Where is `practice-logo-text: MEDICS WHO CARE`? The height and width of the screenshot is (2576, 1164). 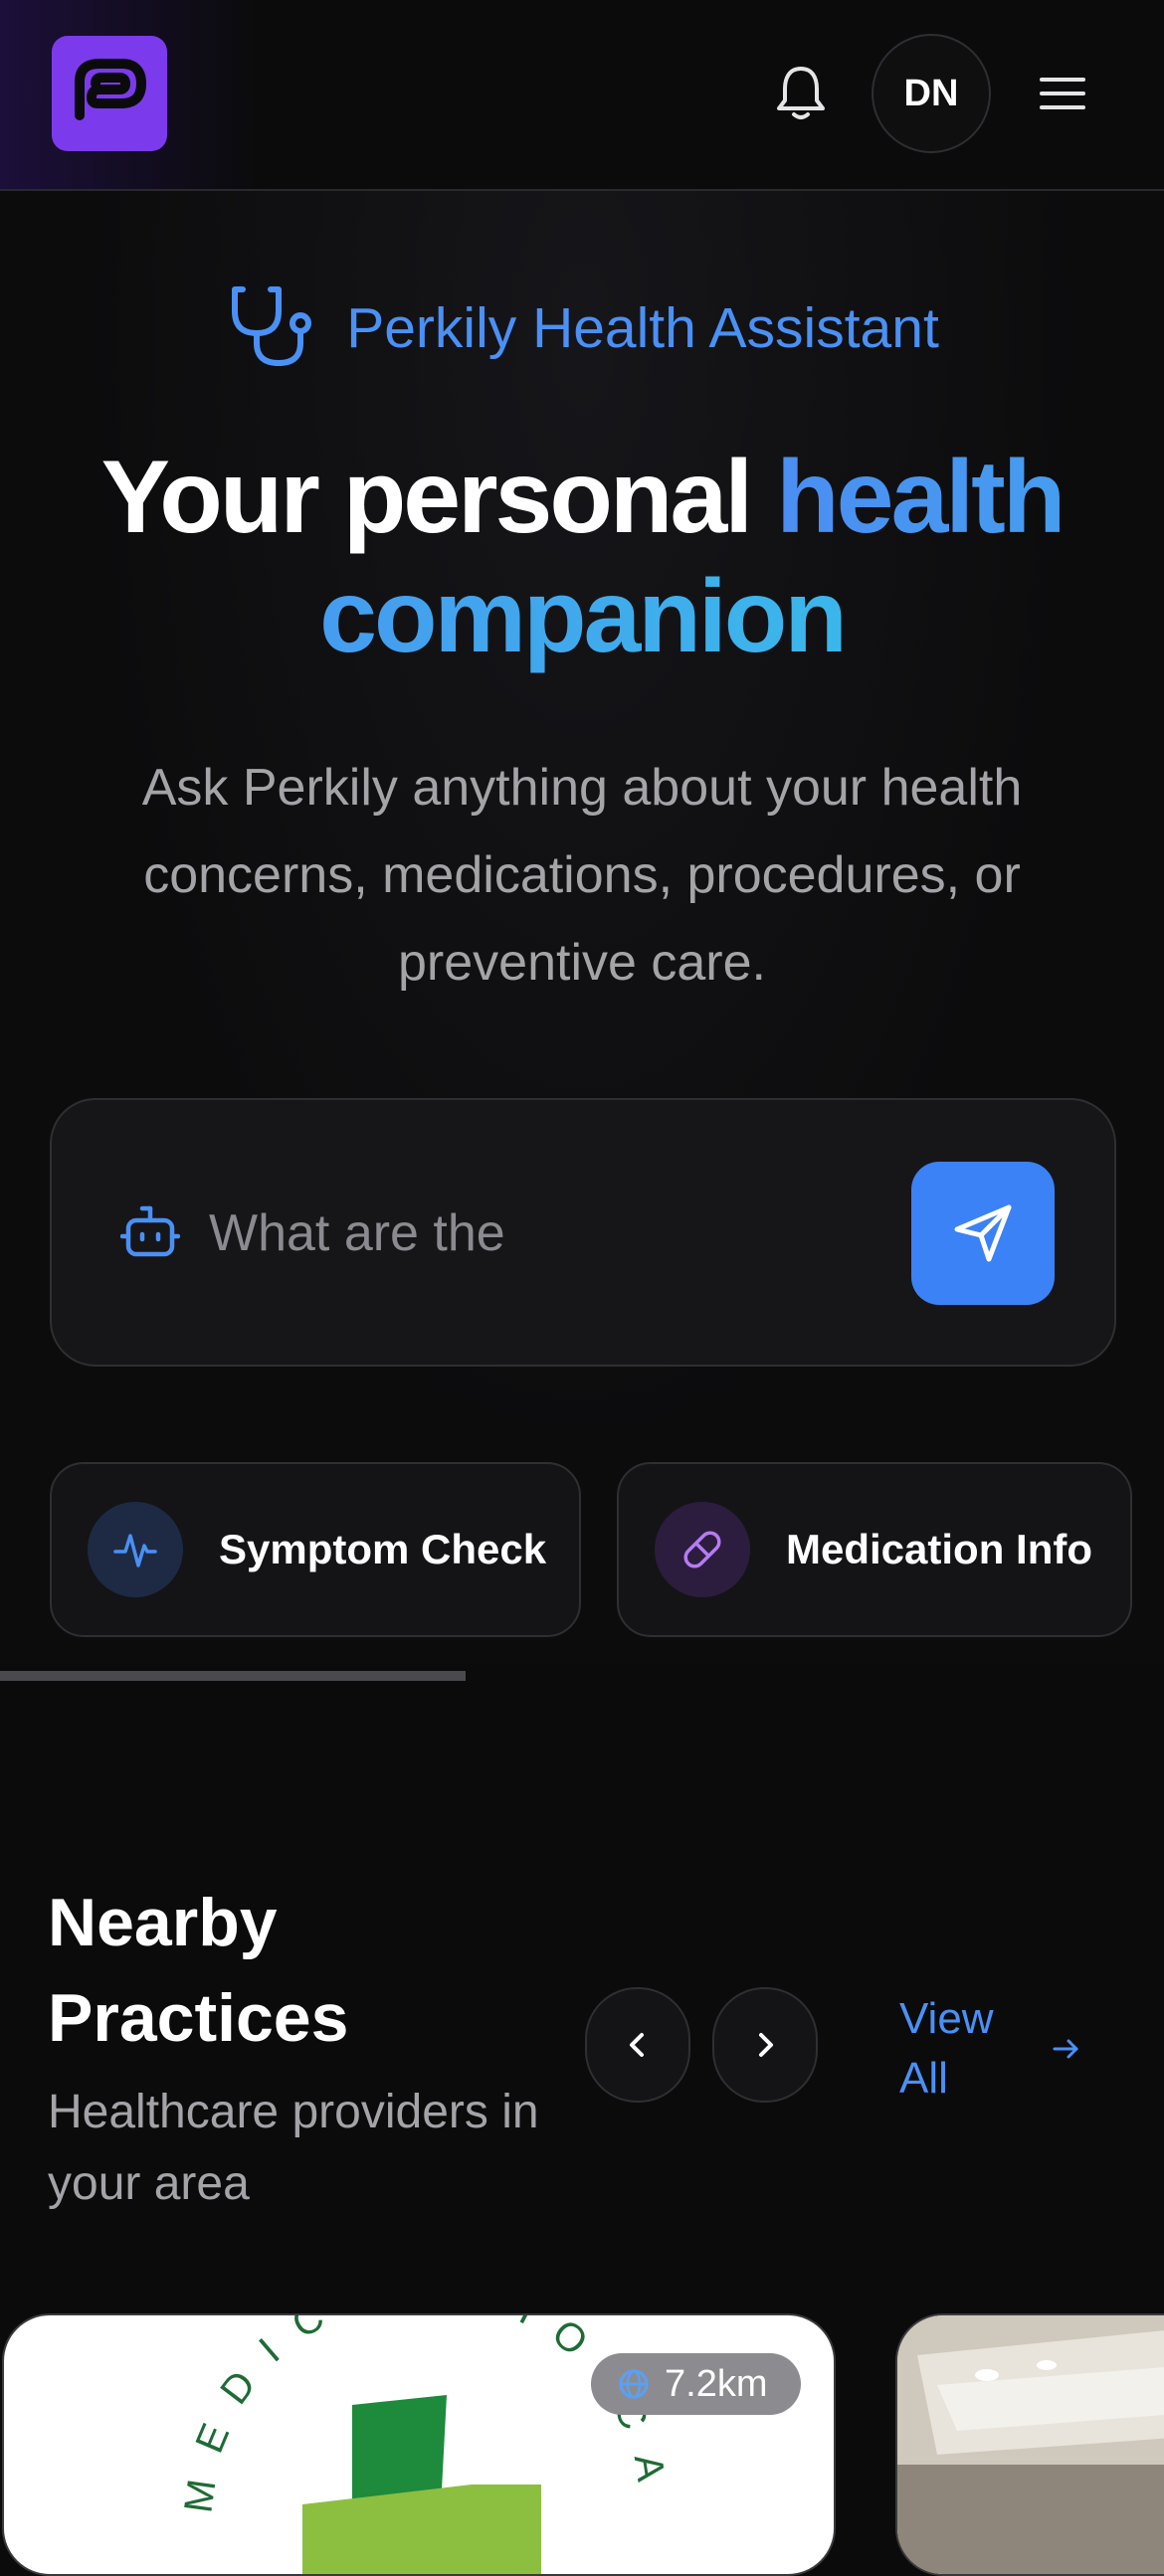 practice-logo-text: MEDICS WHO CARE is located at coordinates (340, 2415).